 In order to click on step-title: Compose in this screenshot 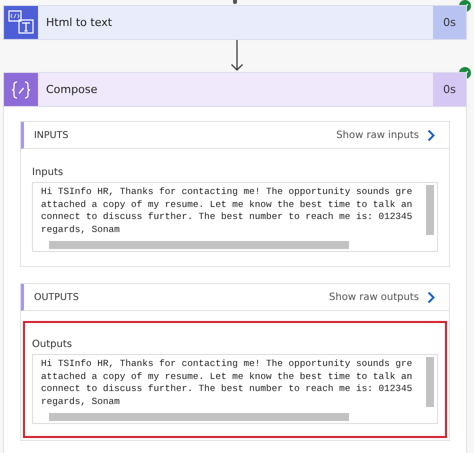, I will do `click(72, 89)`.